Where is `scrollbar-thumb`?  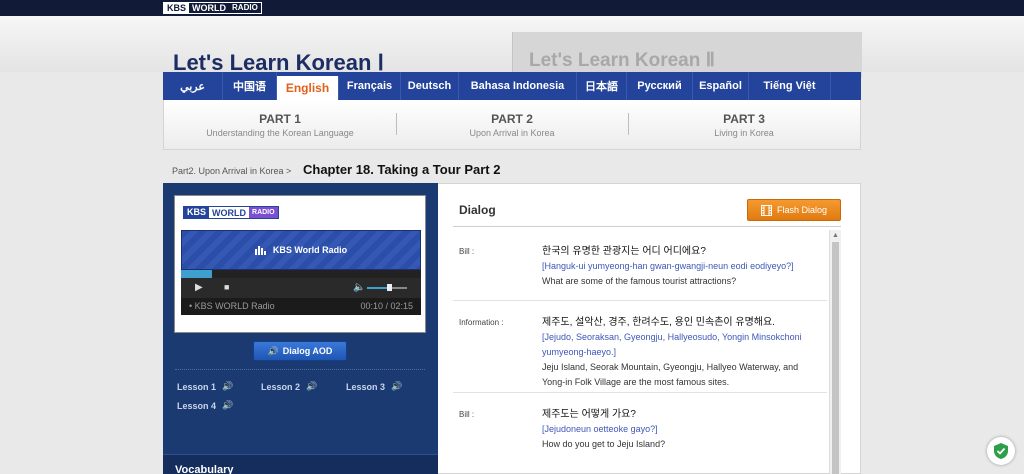 scrollbar-thumb is located at coordinates (835, 358).